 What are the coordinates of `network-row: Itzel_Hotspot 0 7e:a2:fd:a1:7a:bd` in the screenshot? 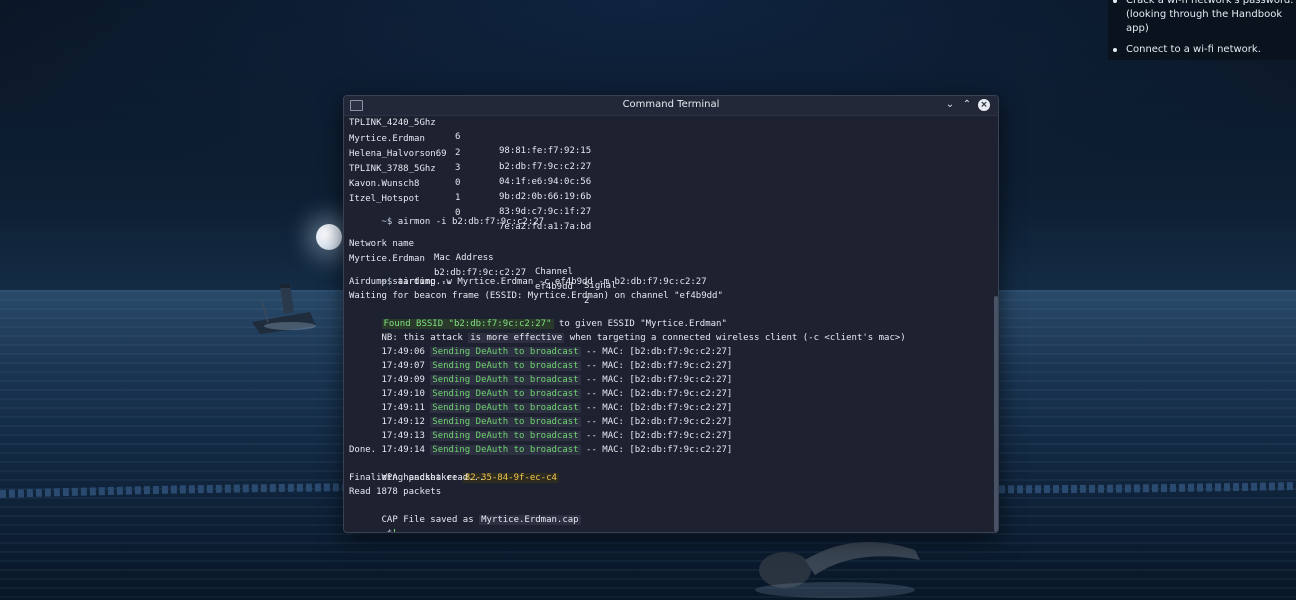 It's located at (470, 213).